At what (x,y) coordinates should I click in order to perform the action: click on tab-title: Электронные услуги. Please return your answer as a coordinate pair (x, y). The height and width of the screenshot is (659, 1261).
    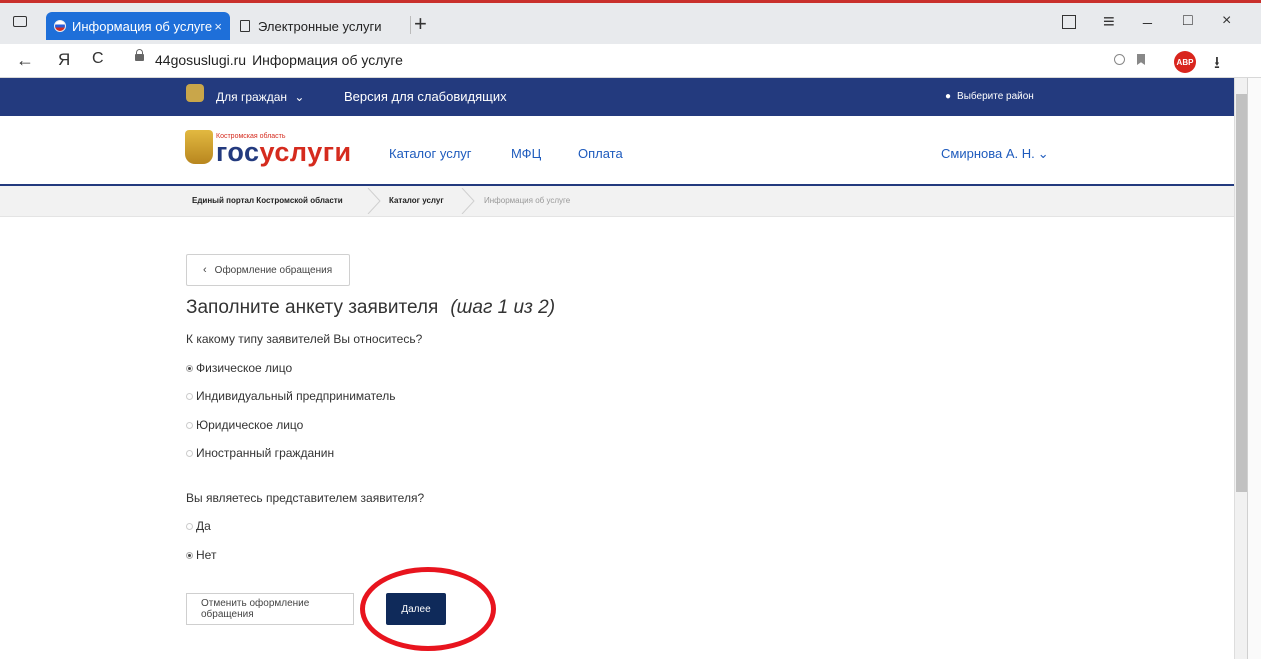
    Looking at the image, I should click on (320, 26).